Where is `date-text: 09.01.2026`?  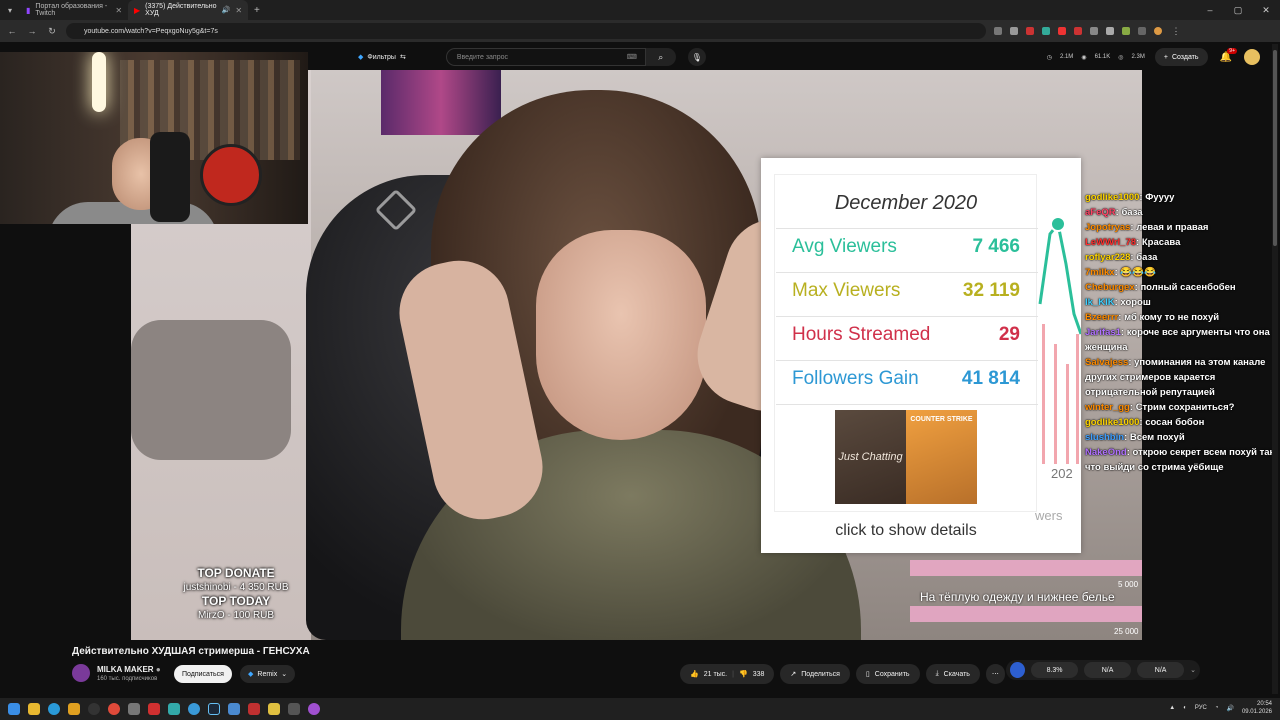 date-text: 09.01.2026 is located at coordinates (1256, 712).